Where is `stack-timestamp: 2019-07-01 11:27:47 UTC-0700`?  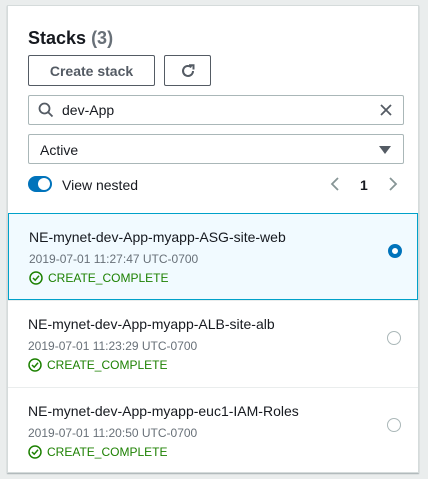 stack-timestamp: 2019-07-01 11:27:47 UTC-0700 is located at coordinates (114, 259).